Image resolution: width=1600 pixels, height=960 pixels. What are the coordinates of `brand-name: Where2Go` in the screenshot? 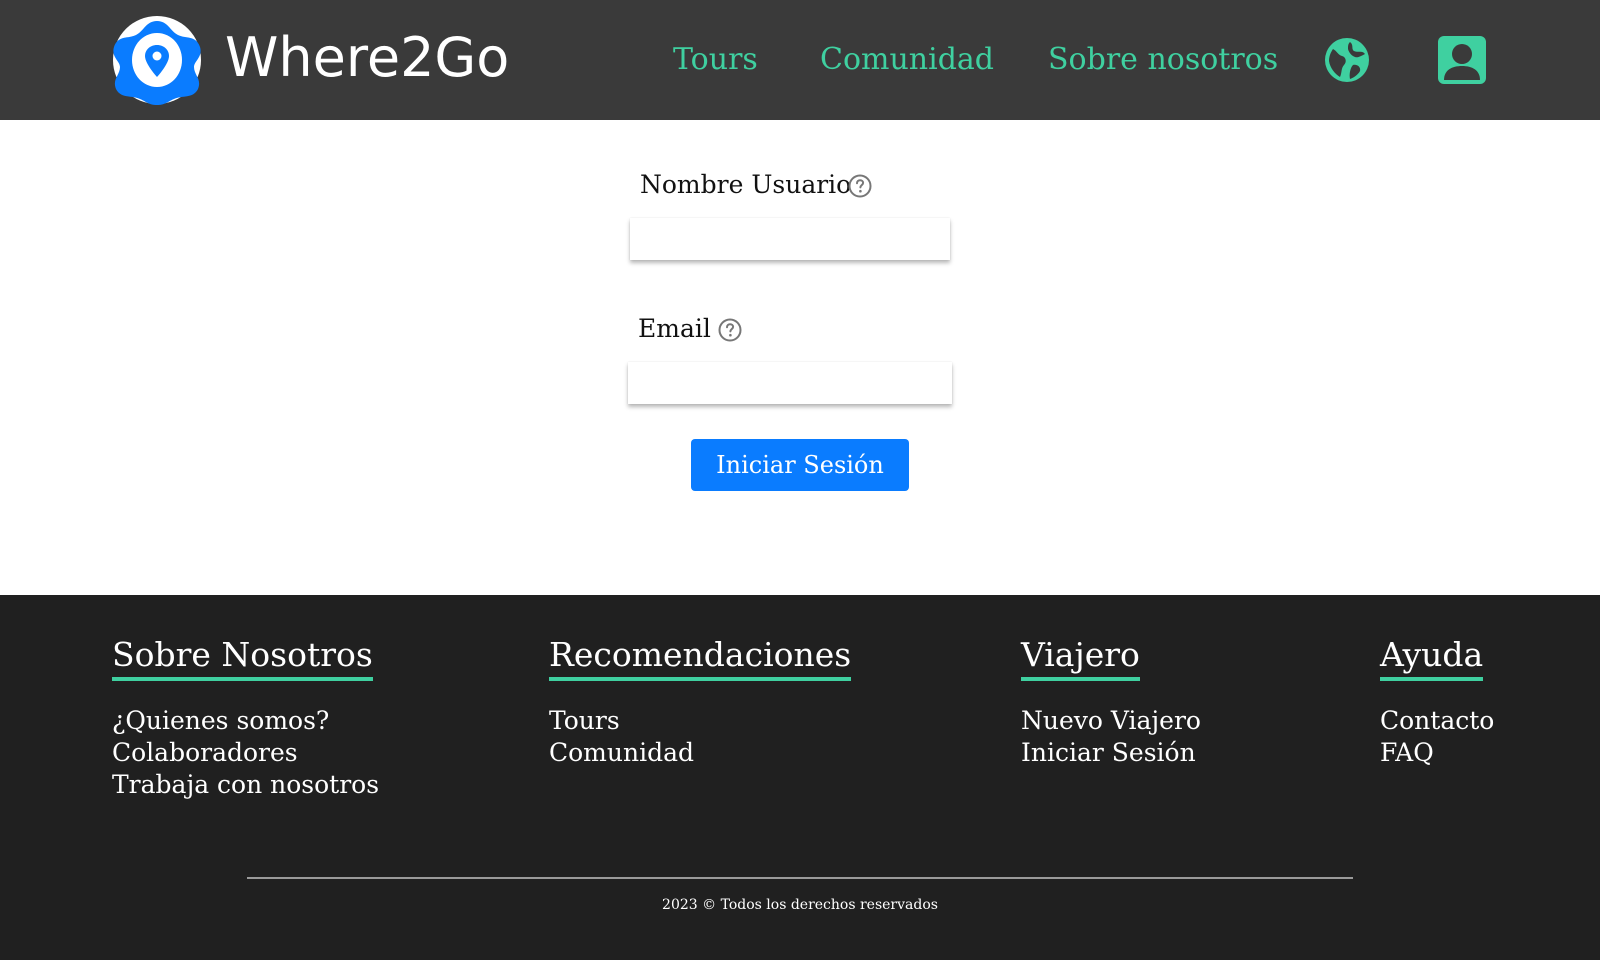 It's located at (367, 58).